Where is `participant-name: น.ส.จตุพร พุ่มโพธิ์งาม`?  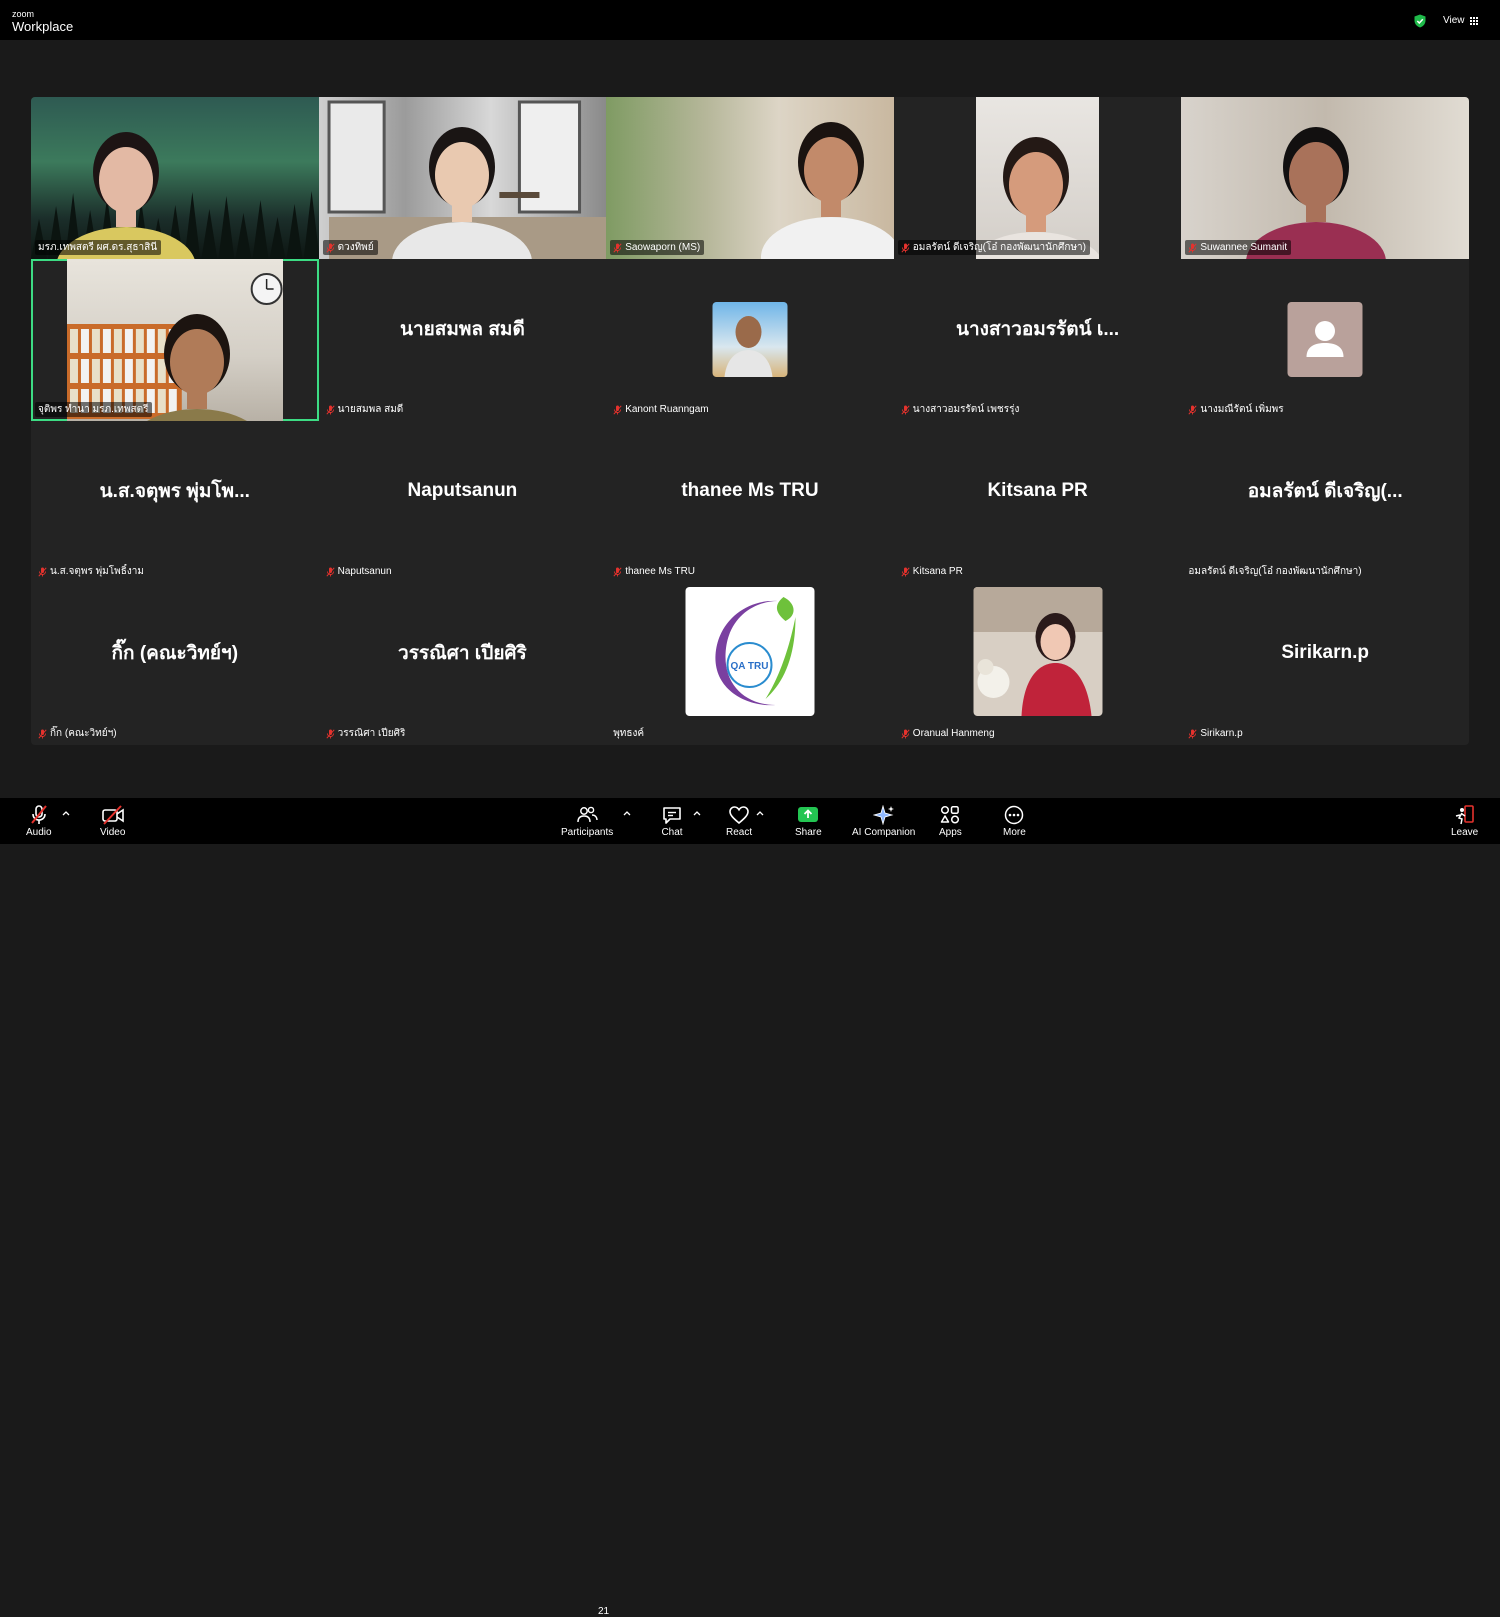 participant-name: น.ส.จตุพร พุ่มโพธิ์งาม is located at coordinates (97, 571).